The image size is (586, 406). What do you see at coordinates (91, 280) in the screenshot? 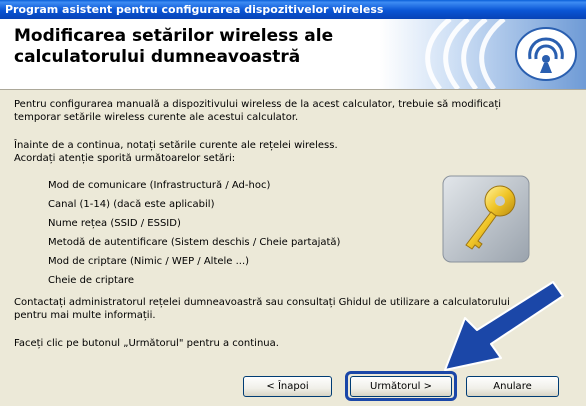
I see `setting-item: Cheie de criptare` at bounding box center [91, 280].